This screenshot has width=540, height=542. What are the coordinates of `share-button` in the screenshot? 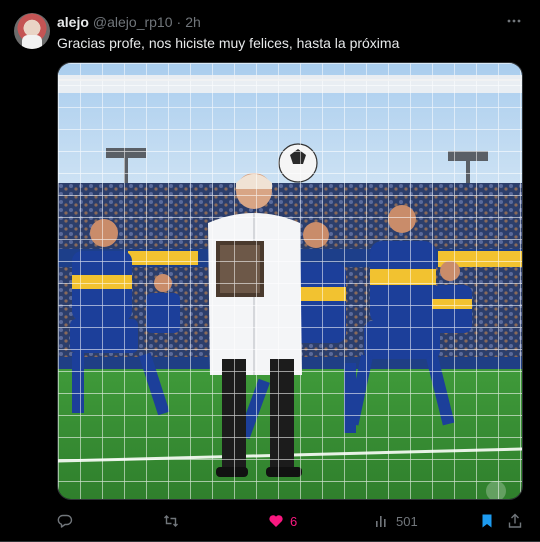 It's located at (515, 521).